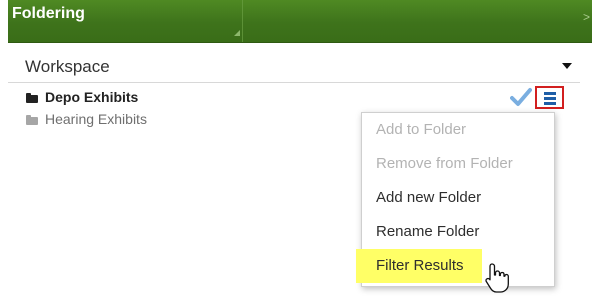 Image resolution: width=592 pixels, height=299 pixels. What do you see at coordinates (300, 21) in the screenshot?
I see `foldering-panel-header: Foldering >` at bounding box center [300, 21].